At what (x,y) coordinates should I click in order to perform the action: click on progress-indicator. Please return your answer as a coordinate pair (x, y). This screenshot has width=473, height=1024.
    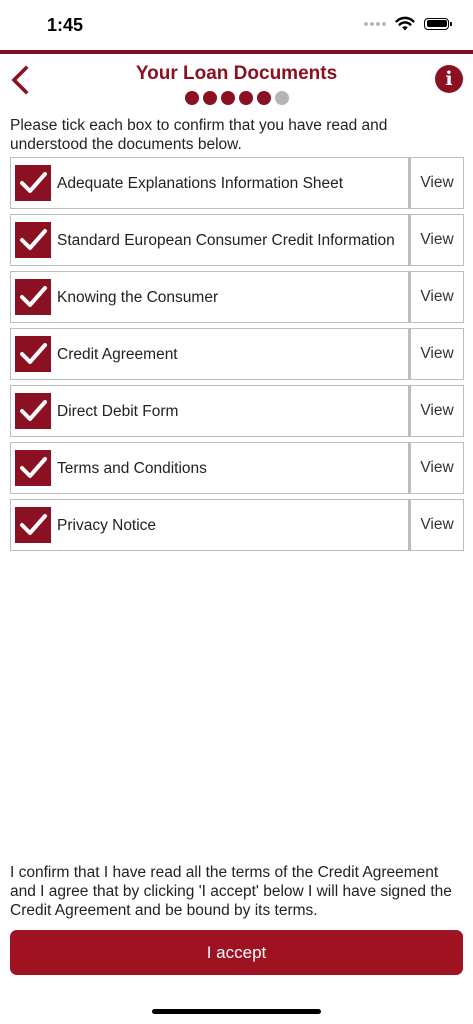
    Looking at the image, I should click on (236, 98).